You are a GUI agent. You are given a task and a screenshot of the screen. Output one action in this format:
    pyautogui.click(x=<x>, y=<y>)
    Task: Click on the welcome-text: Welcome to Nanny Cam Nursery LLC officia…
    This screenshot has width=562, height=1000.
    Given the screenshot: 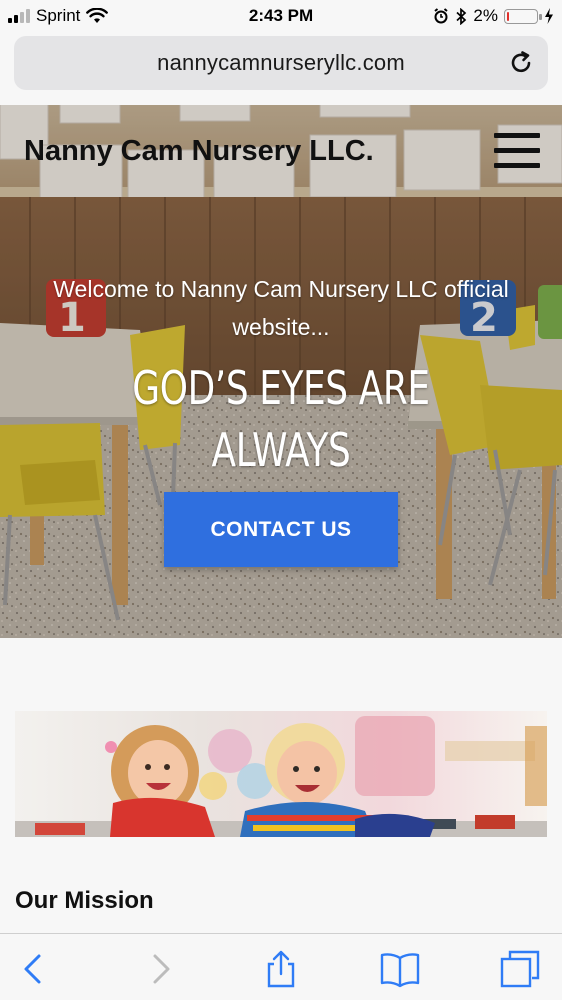 What is the action you would take?
    pyautogui.click(x=281, y=308)
    